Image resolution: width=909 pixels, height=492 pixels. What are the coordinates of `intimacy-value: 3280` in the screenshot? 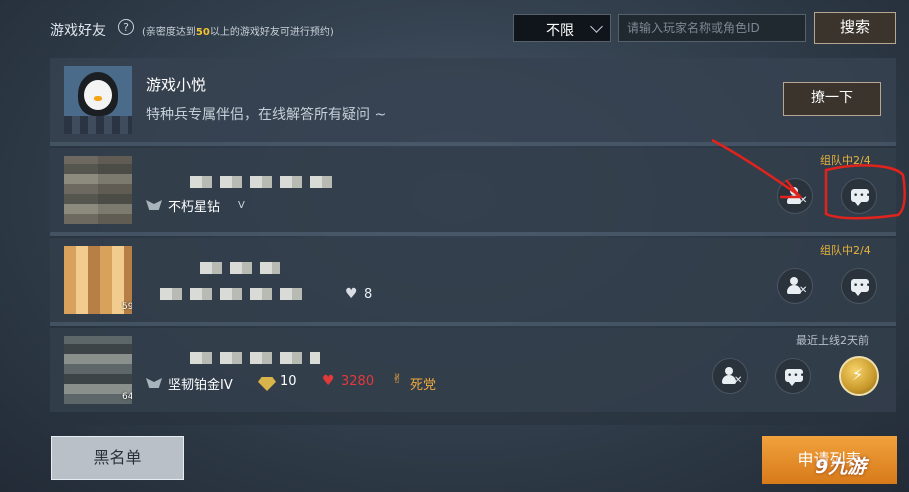 It's located at (358, 381).